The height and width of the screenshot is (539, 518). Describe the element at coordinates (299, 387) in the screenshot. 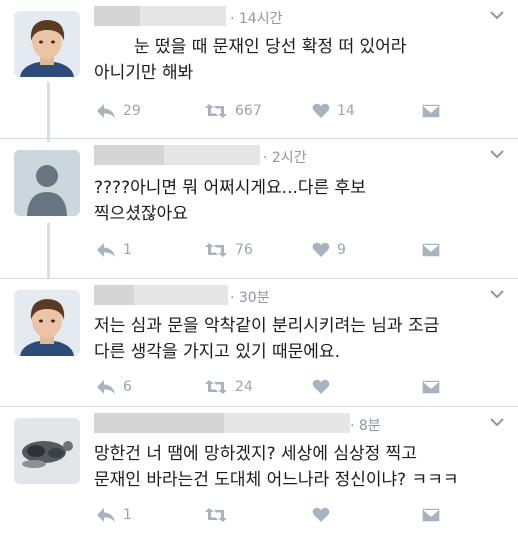

I see `tweet-actions: 6 24` at that location.